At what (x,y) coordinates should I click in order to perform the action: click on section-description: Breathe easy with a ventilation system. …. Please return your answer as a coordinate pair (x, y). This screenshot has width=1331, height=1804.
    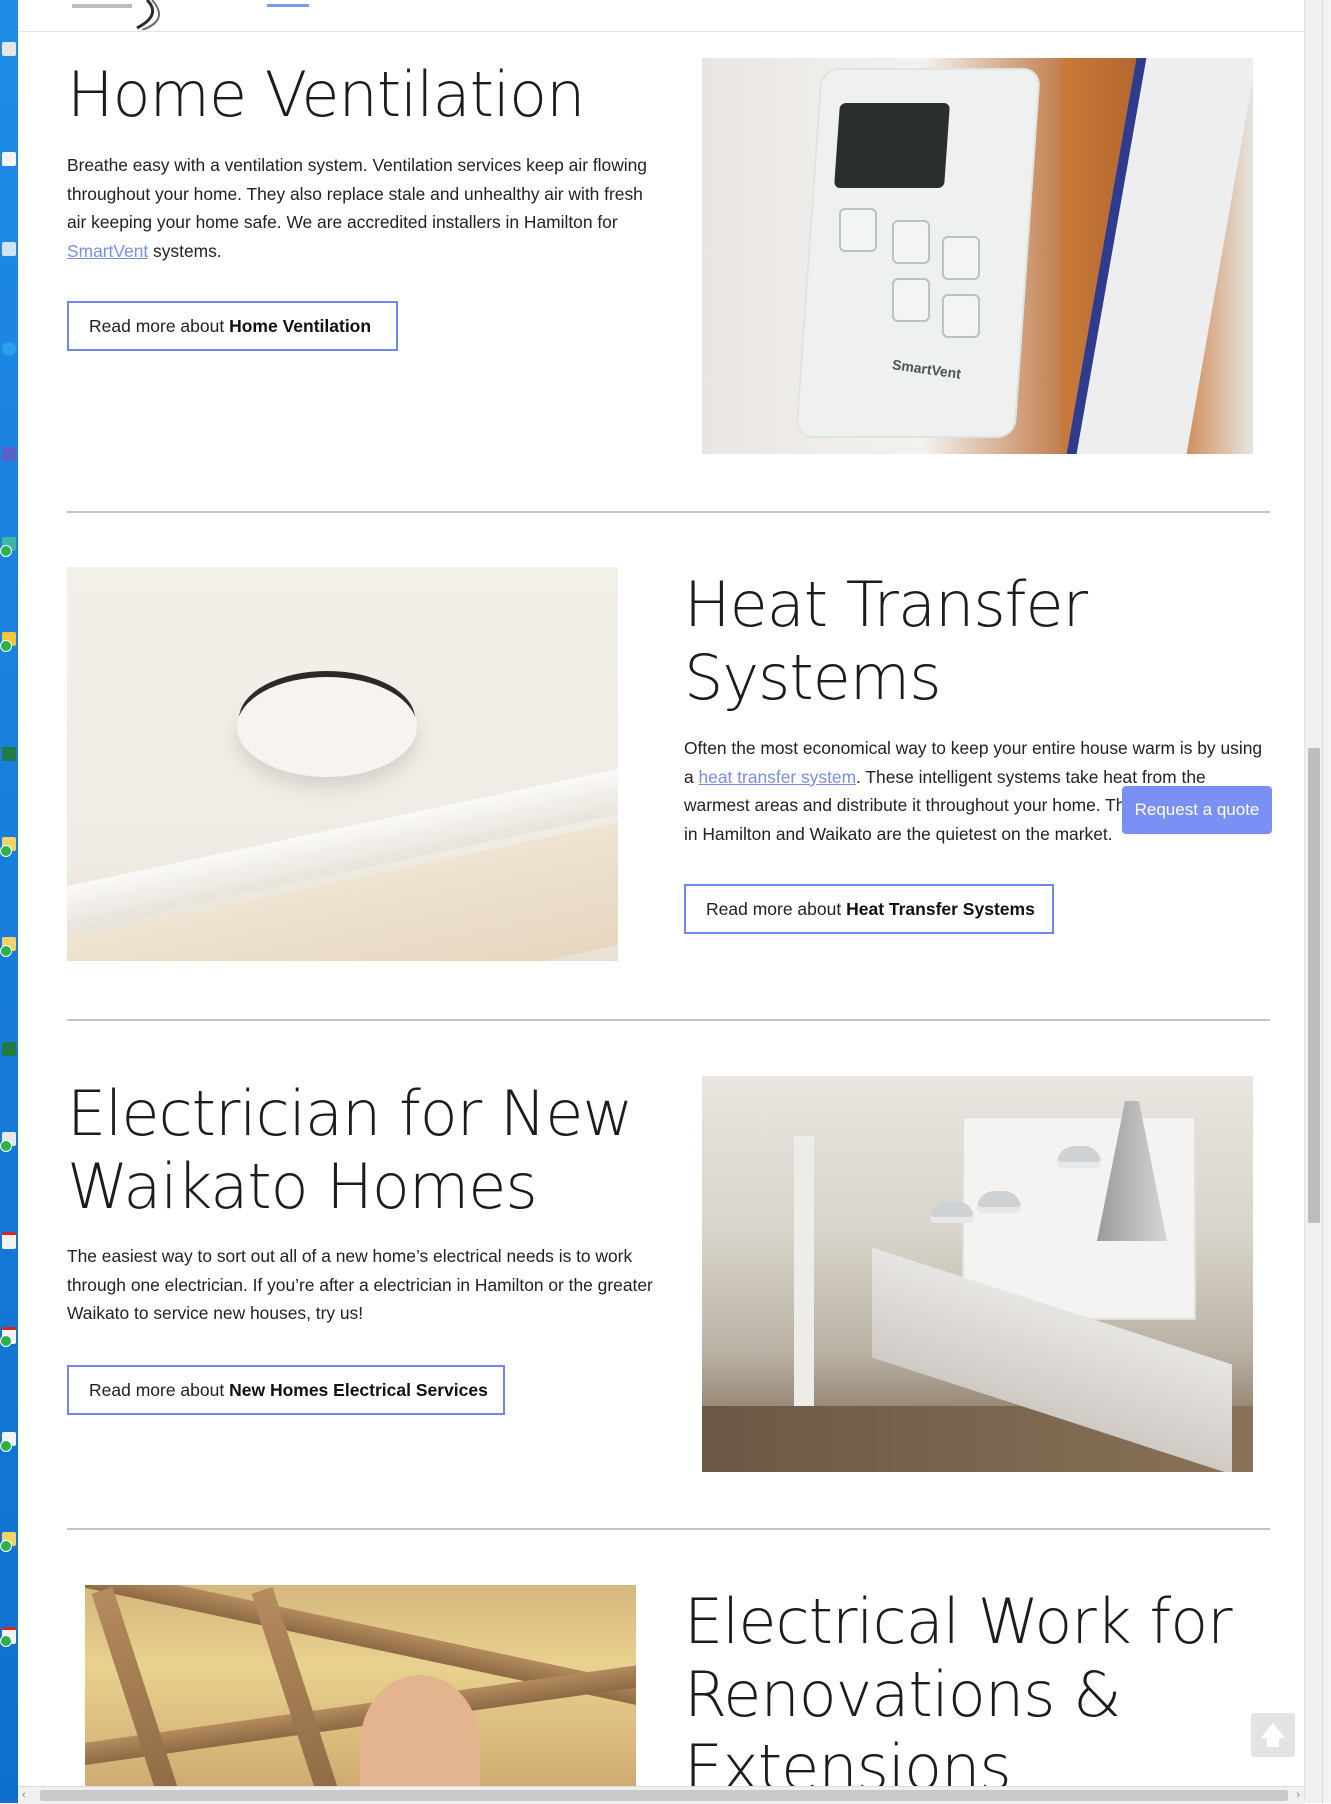
    Looking at the image, I should click on (357, 208).